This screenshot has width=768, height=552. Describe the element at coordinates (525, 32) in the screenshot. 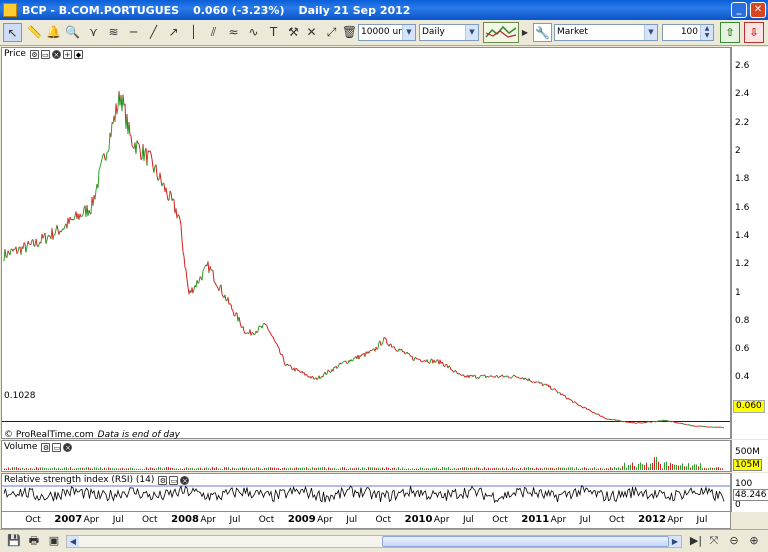

I see `play-icon: ▶` at that location.